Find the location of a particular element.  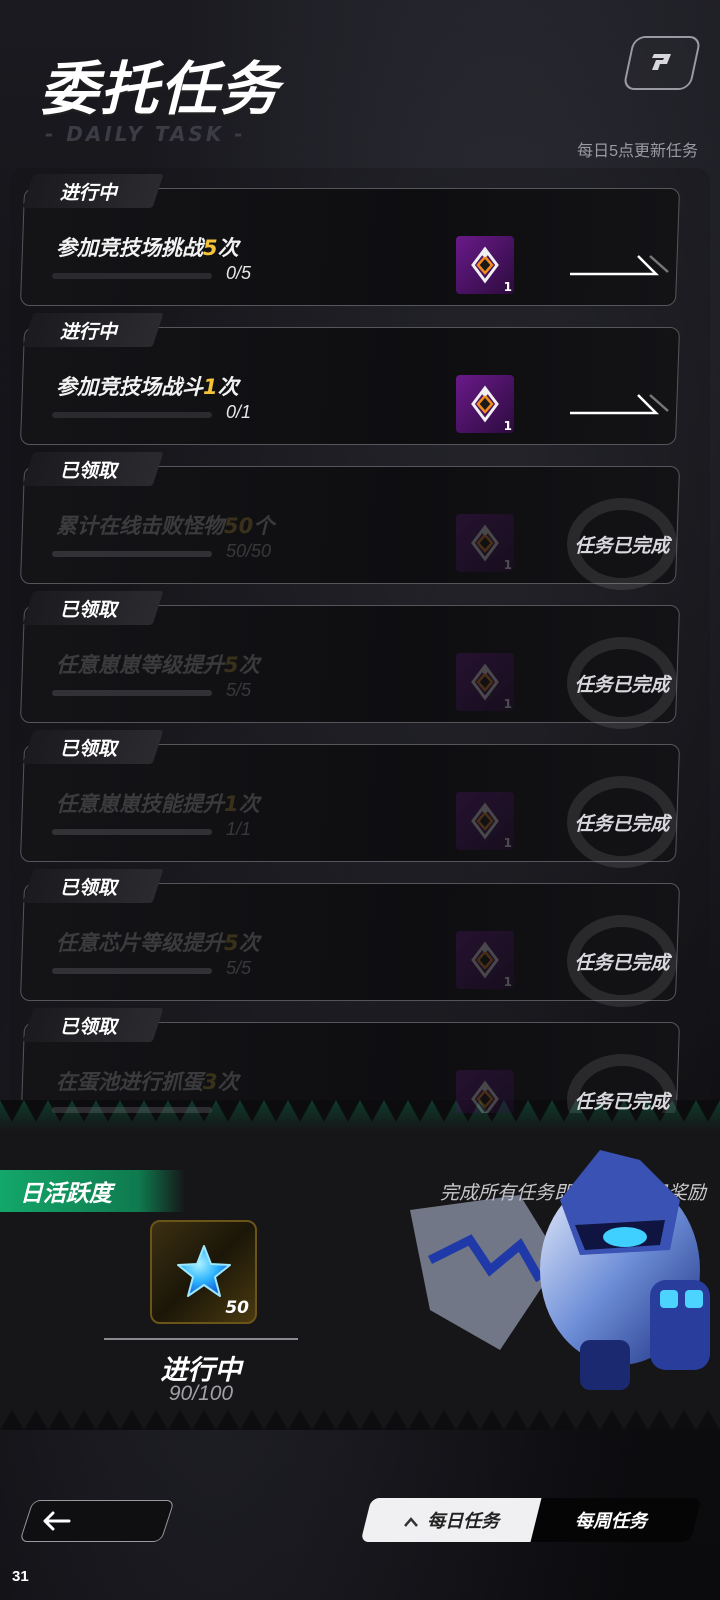

task-item: 已领取任意崽崽技能提升1次 1/1 1 任务已完成 is located at coordinates (350, 799).